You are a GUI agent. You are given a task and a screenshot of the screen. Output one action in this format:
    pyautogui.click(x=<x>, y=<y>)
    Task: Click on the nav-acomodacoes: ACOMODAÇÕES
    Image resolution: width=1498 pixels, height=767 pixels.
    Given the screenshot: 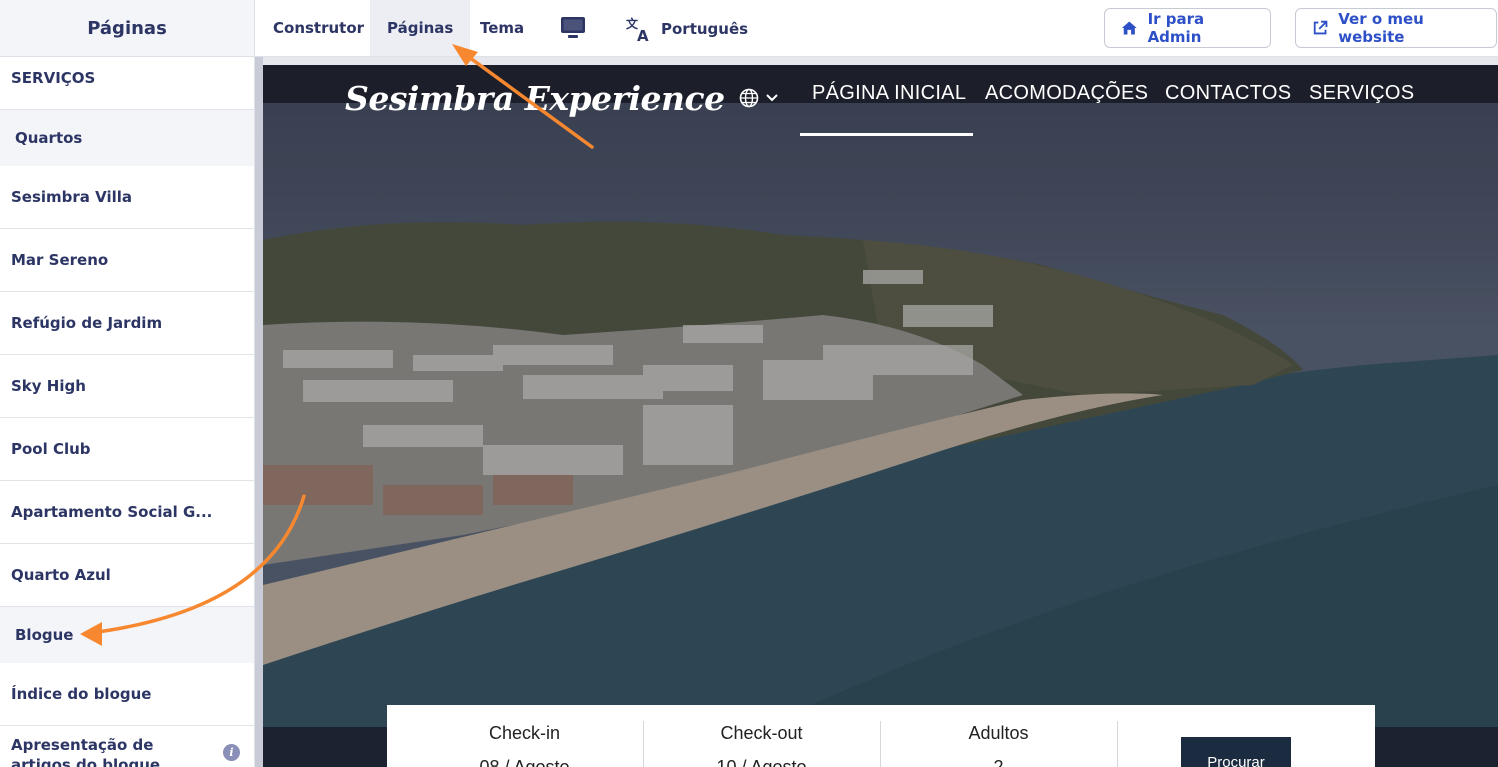 What is the action you would take?
    pyautogui.click(x=1066, y=93)
    